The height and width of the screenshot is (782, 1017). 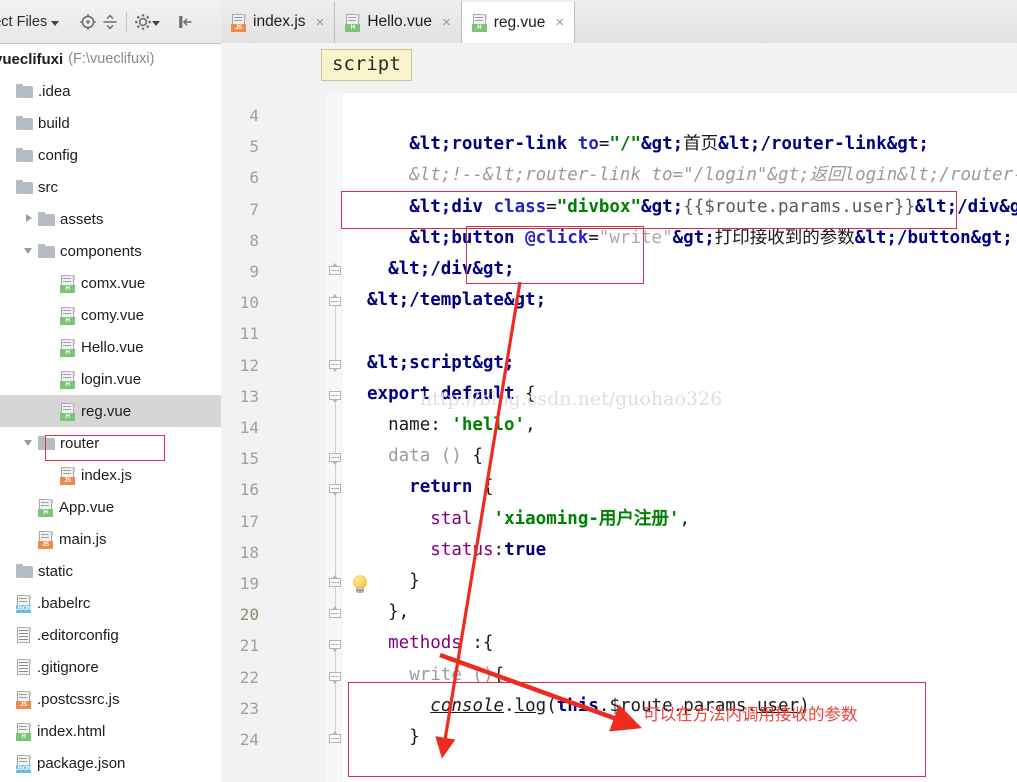 I want to click on tree-item-router: router, so click(x=110, y=443).